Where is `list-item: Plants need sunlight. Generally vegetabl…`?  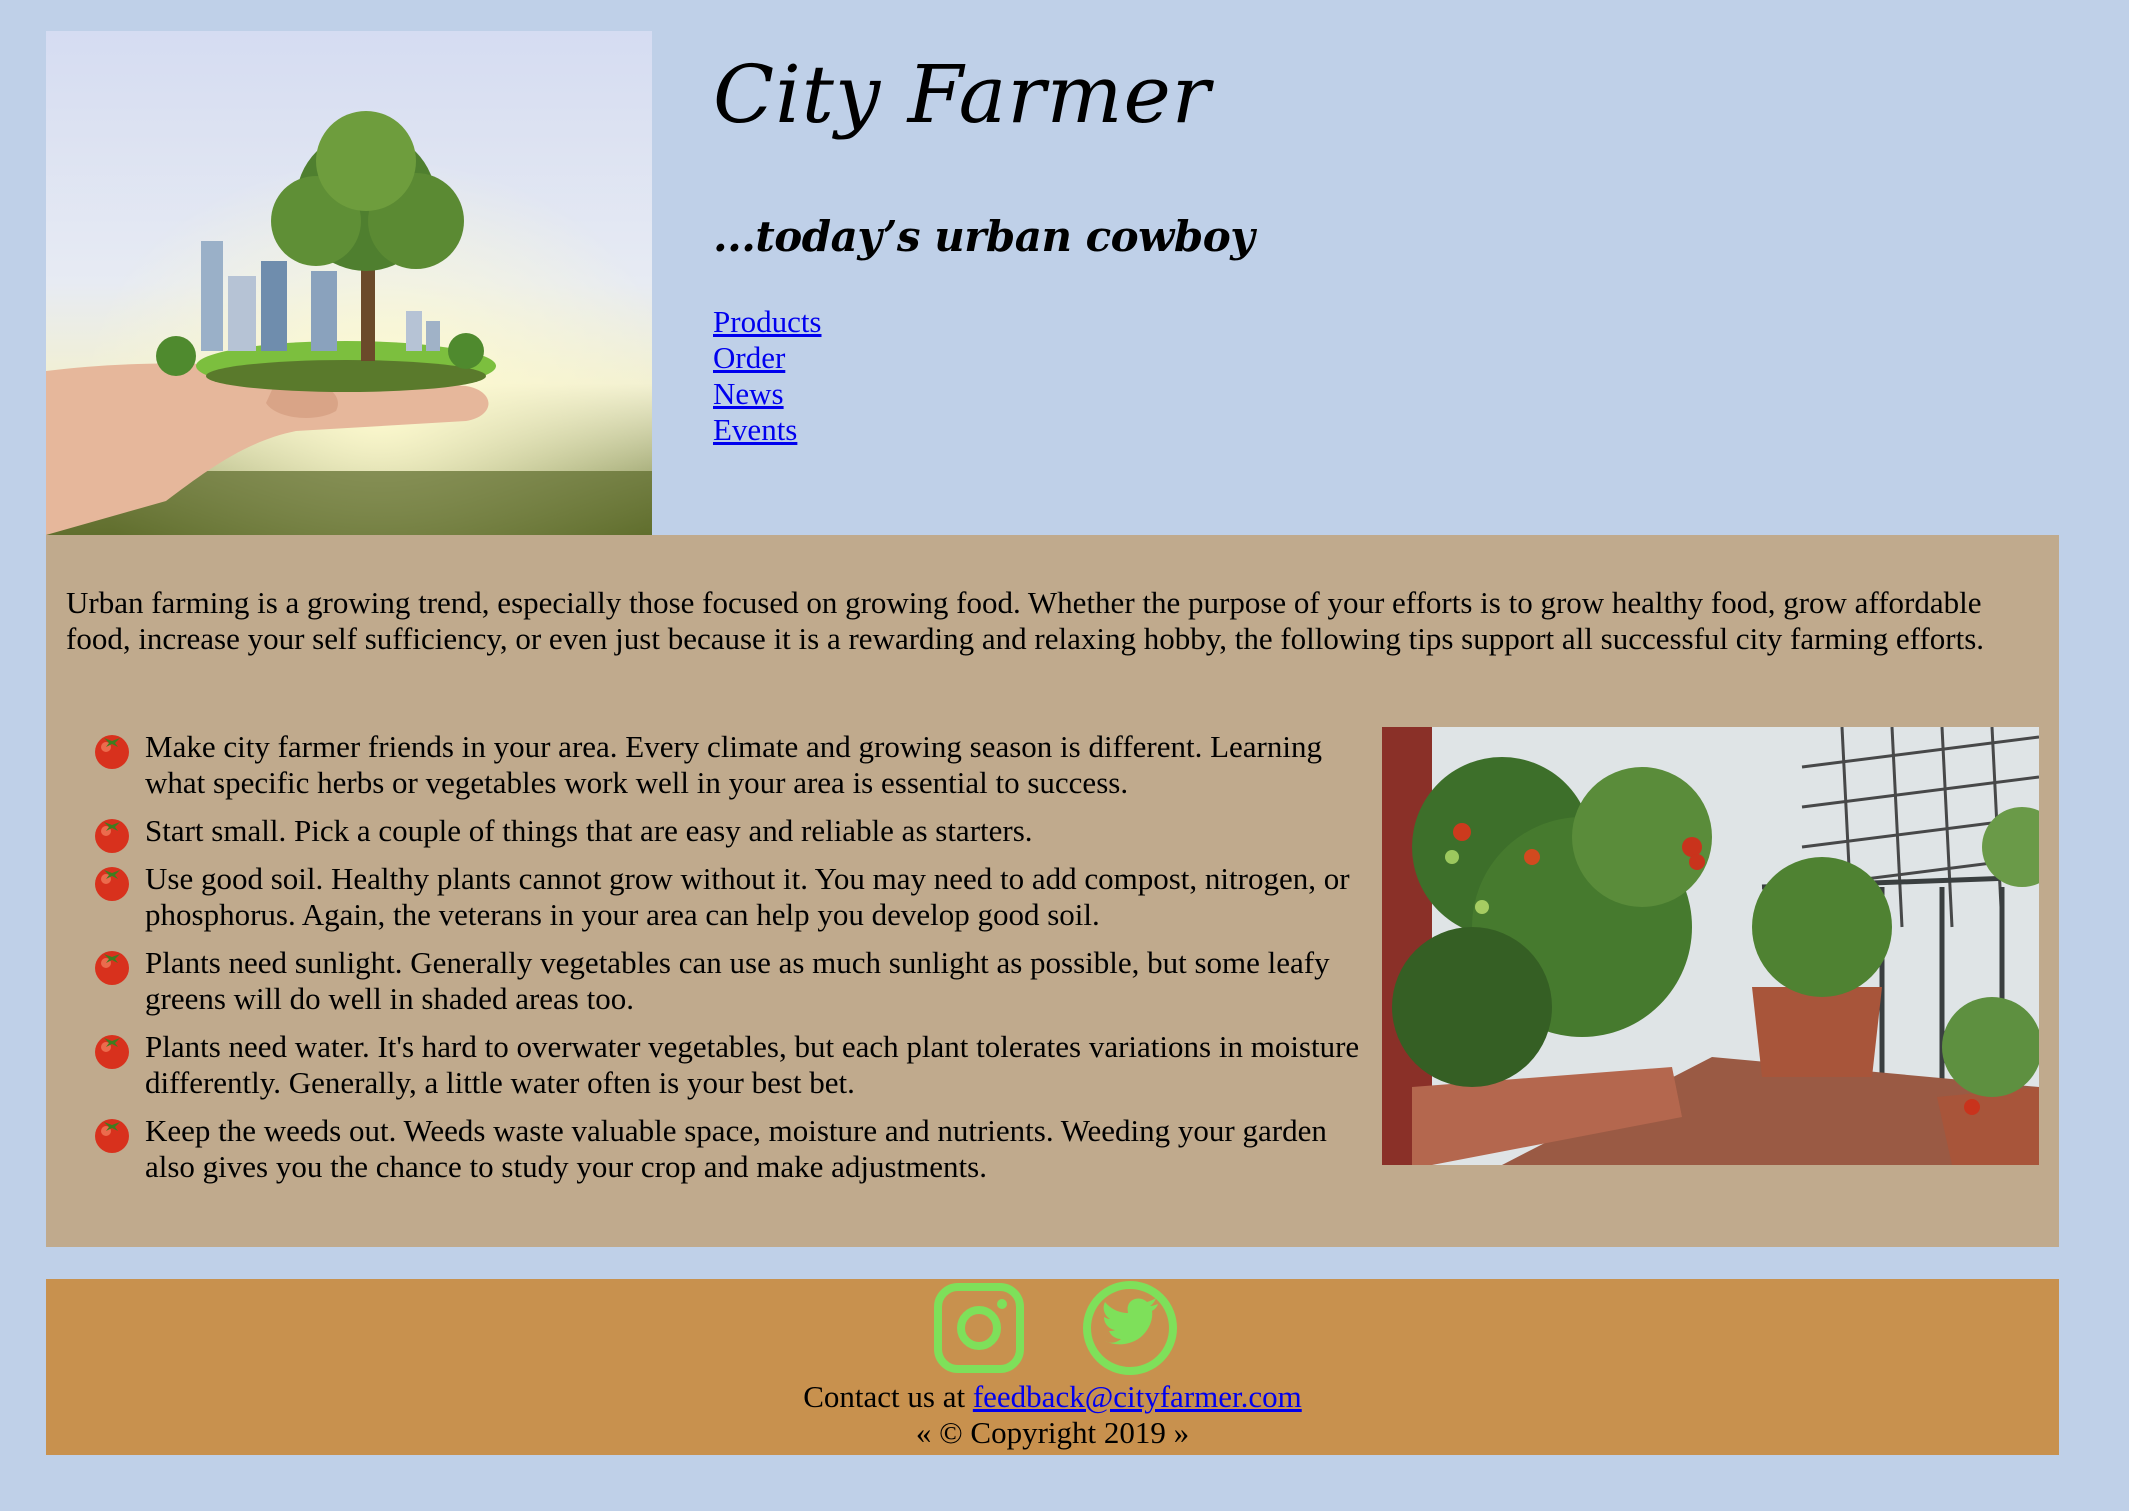
list-item: Plants need sunlight. Generally vegetabl… is located at coordinates (731, 981).